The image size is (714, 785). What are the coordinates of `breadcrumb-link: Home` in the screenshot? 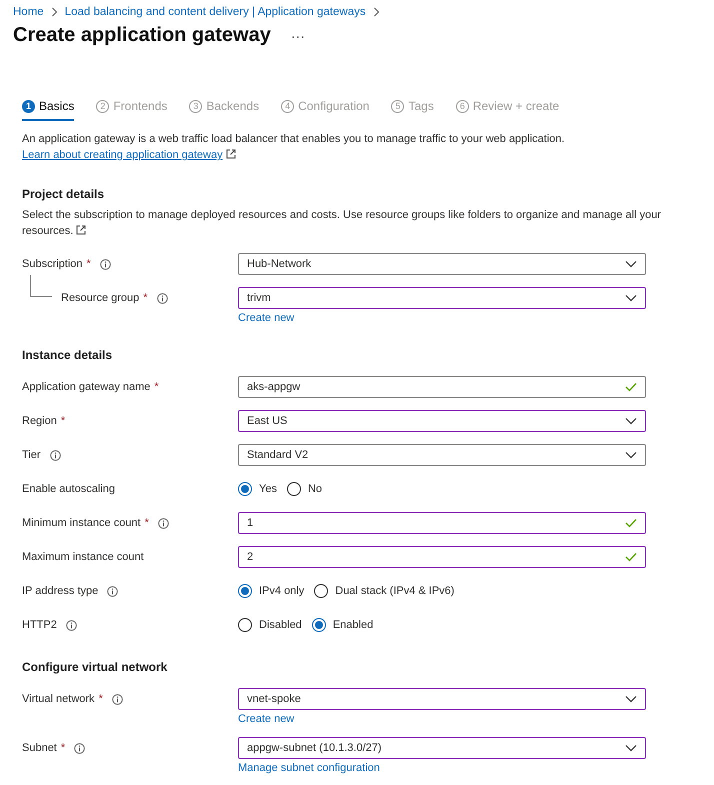 It's located at (28, 12).